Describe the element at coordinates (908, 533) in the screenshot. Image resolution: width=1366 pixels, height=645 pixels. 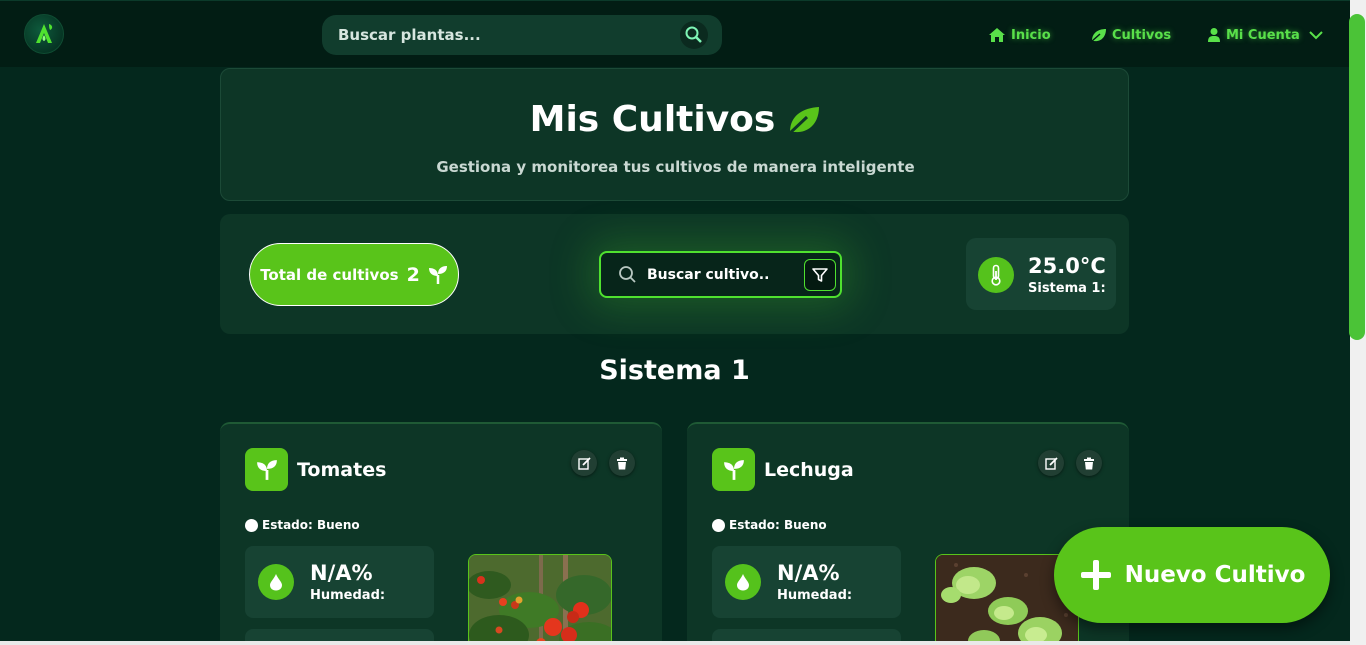
I see `crop-card: Lechuga Estado: Bueno N/A% Humedad:` at that location.